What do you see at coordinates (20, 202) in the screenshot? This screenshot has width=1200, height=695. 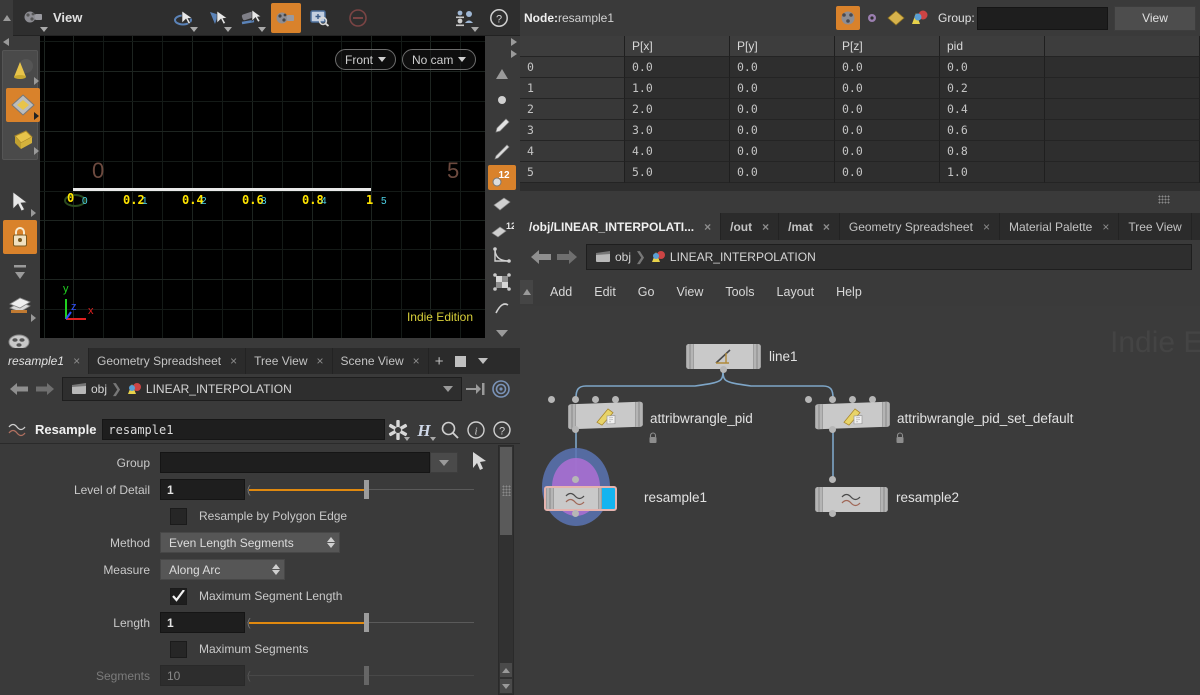 I see `arrow-select-icon` at bounding box center [20, 202].